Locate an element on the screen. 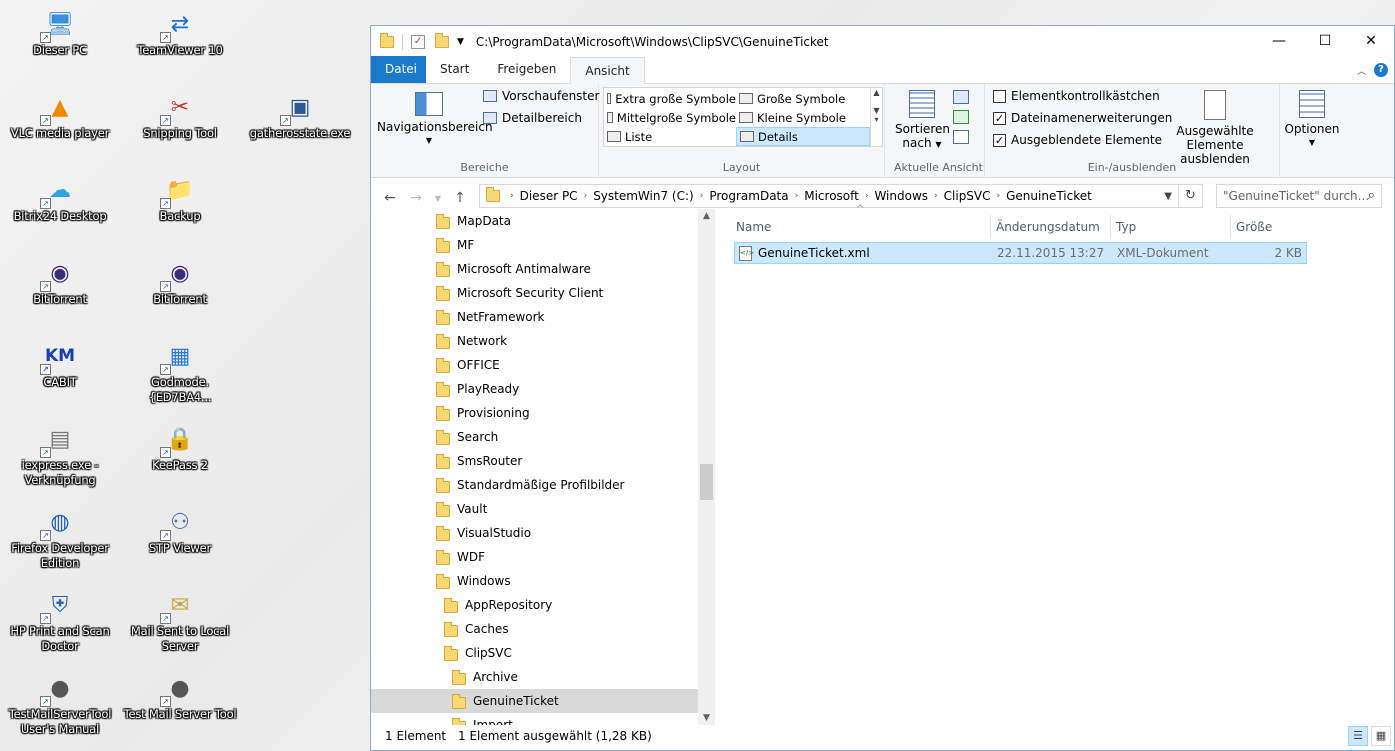 Image resolution: width=1395 pixels, height=751 pixels. recent-locations-icon: ▼ is located at coordinates (438, 198).